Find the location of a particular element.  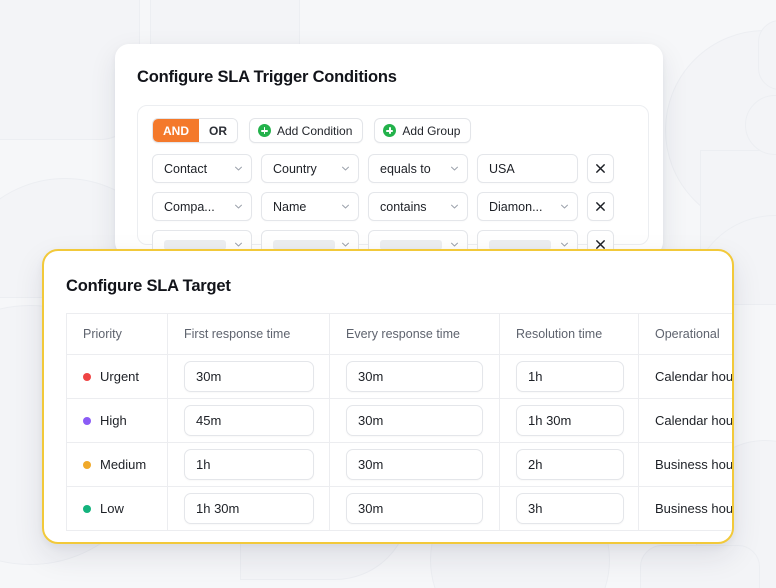

priority-label: High is located at coordinates (113, 420).